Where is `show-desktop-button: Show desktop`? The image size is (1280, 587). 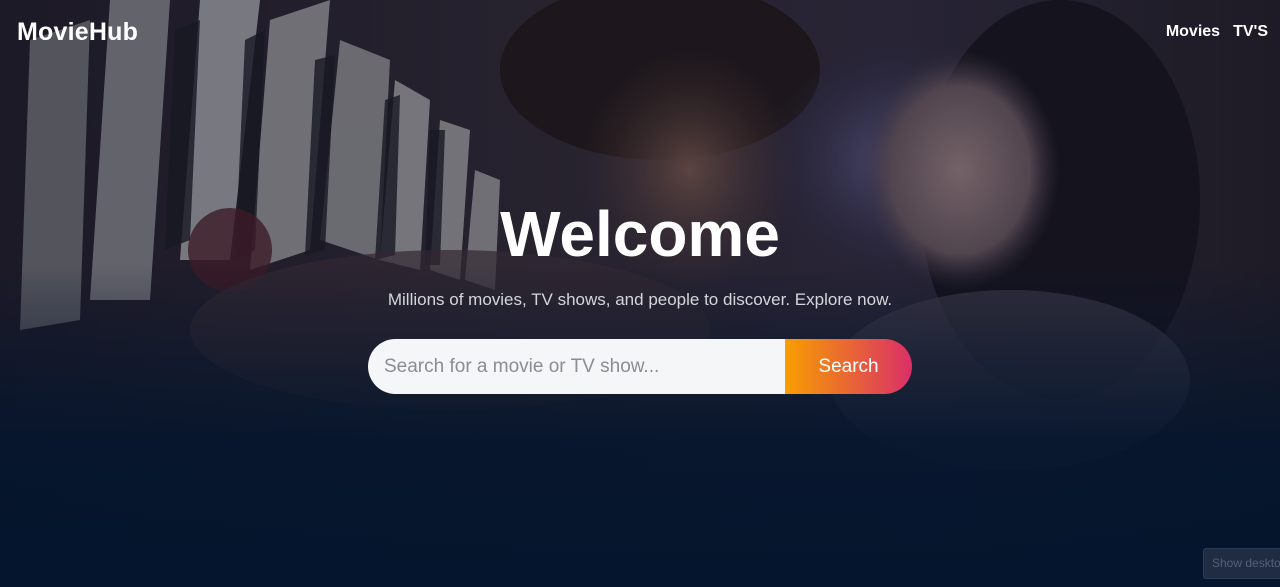
show-desktop-button: Show desktop is located at coordinates (1241, 563).